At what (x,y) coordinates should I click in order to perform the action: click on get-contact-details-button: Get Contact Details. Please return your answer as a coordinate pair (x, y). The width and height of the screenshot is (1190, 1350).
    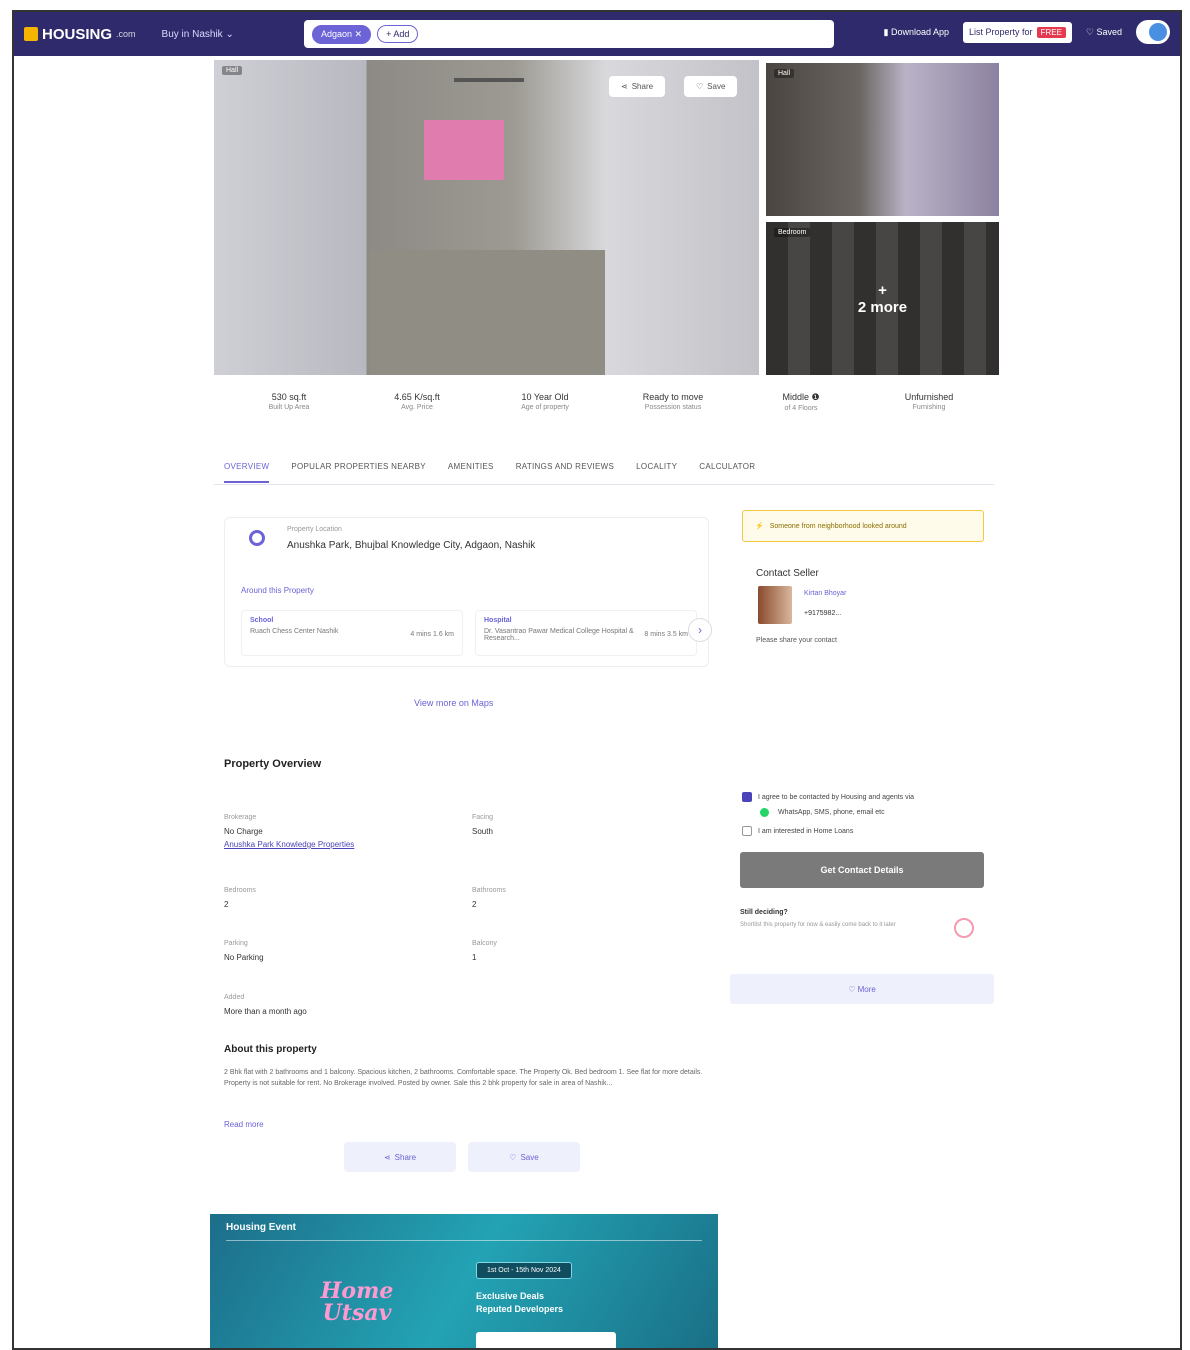
    Looking at the image, I should click on (862, 870).